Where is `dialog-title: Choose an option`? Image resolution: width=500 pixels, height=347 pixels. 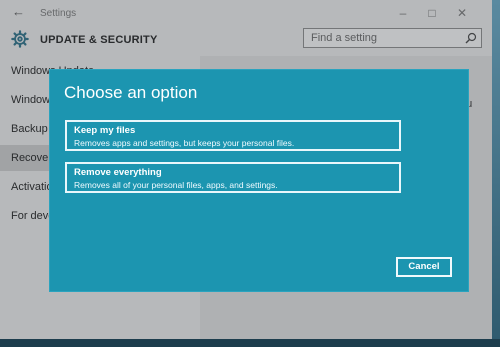 dialog-title: Choose an option is located at coordinates (131, 92).